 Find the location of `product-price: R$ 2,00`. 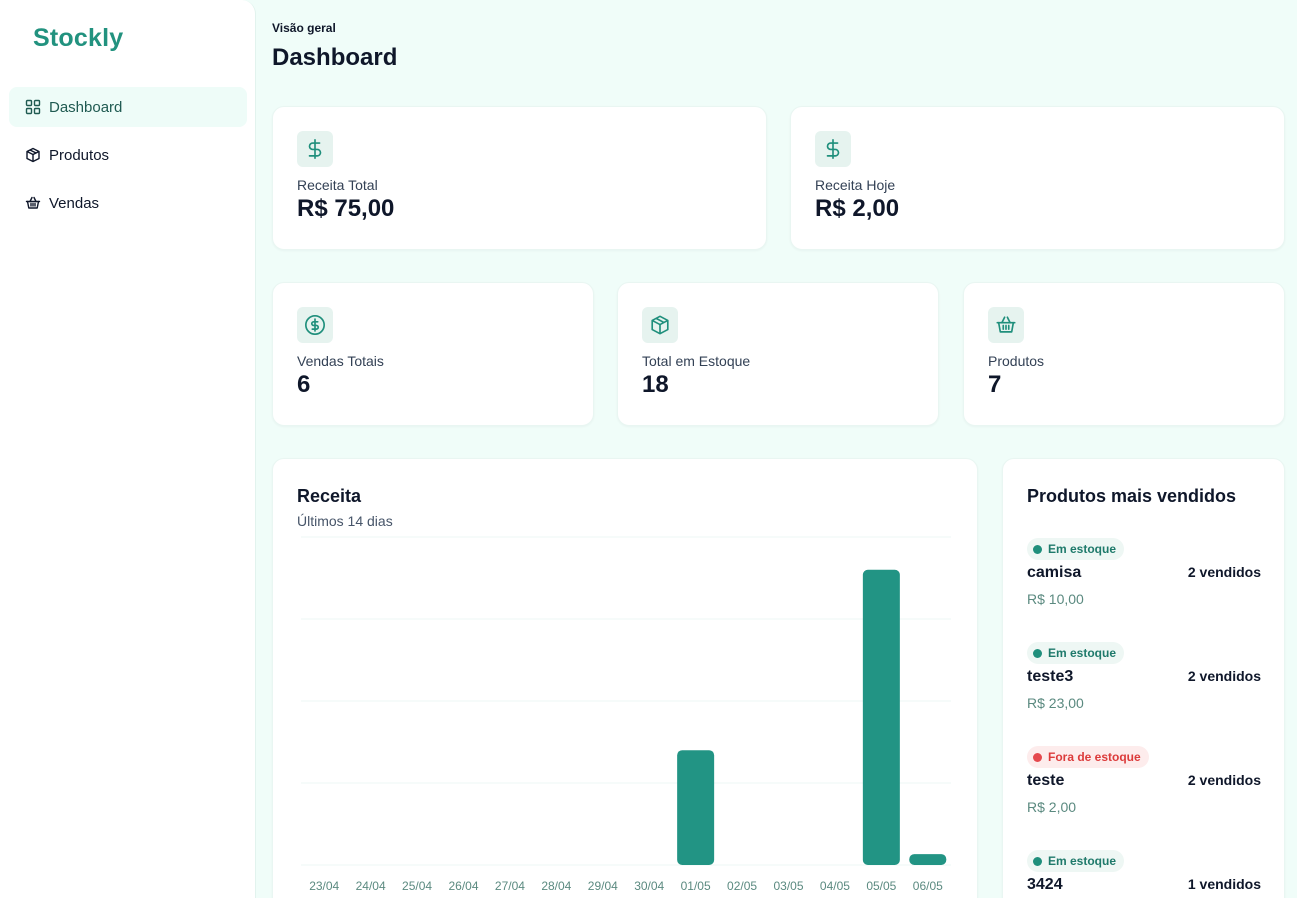

product-price: R$ 2,00 is located at coordinates (1052, 807).